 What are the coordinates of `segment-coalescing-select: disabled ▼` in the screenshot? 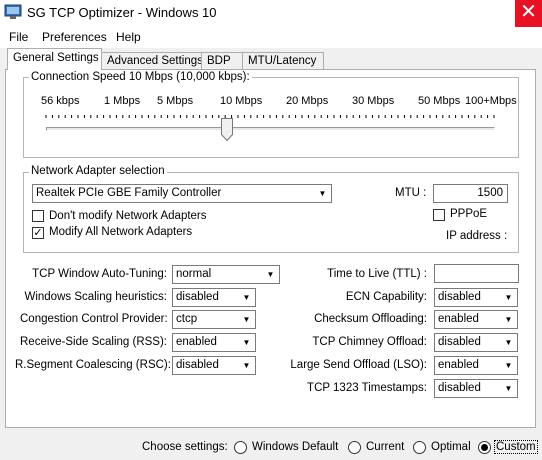 It's located at (214, 365).